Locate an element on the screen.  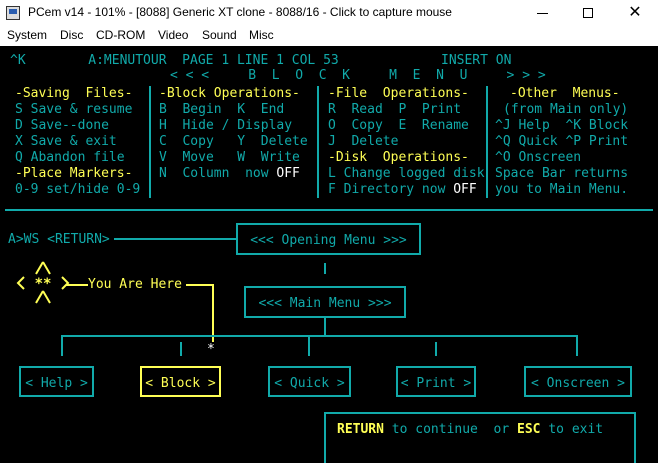
you-are-here-label: You Are Here is located at coordinates (135, 284).